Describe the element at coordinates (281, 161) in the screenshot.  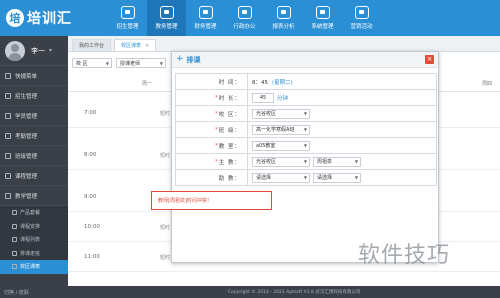
I see `teacher-campus-select: 光谷校区 ▼` at that location.